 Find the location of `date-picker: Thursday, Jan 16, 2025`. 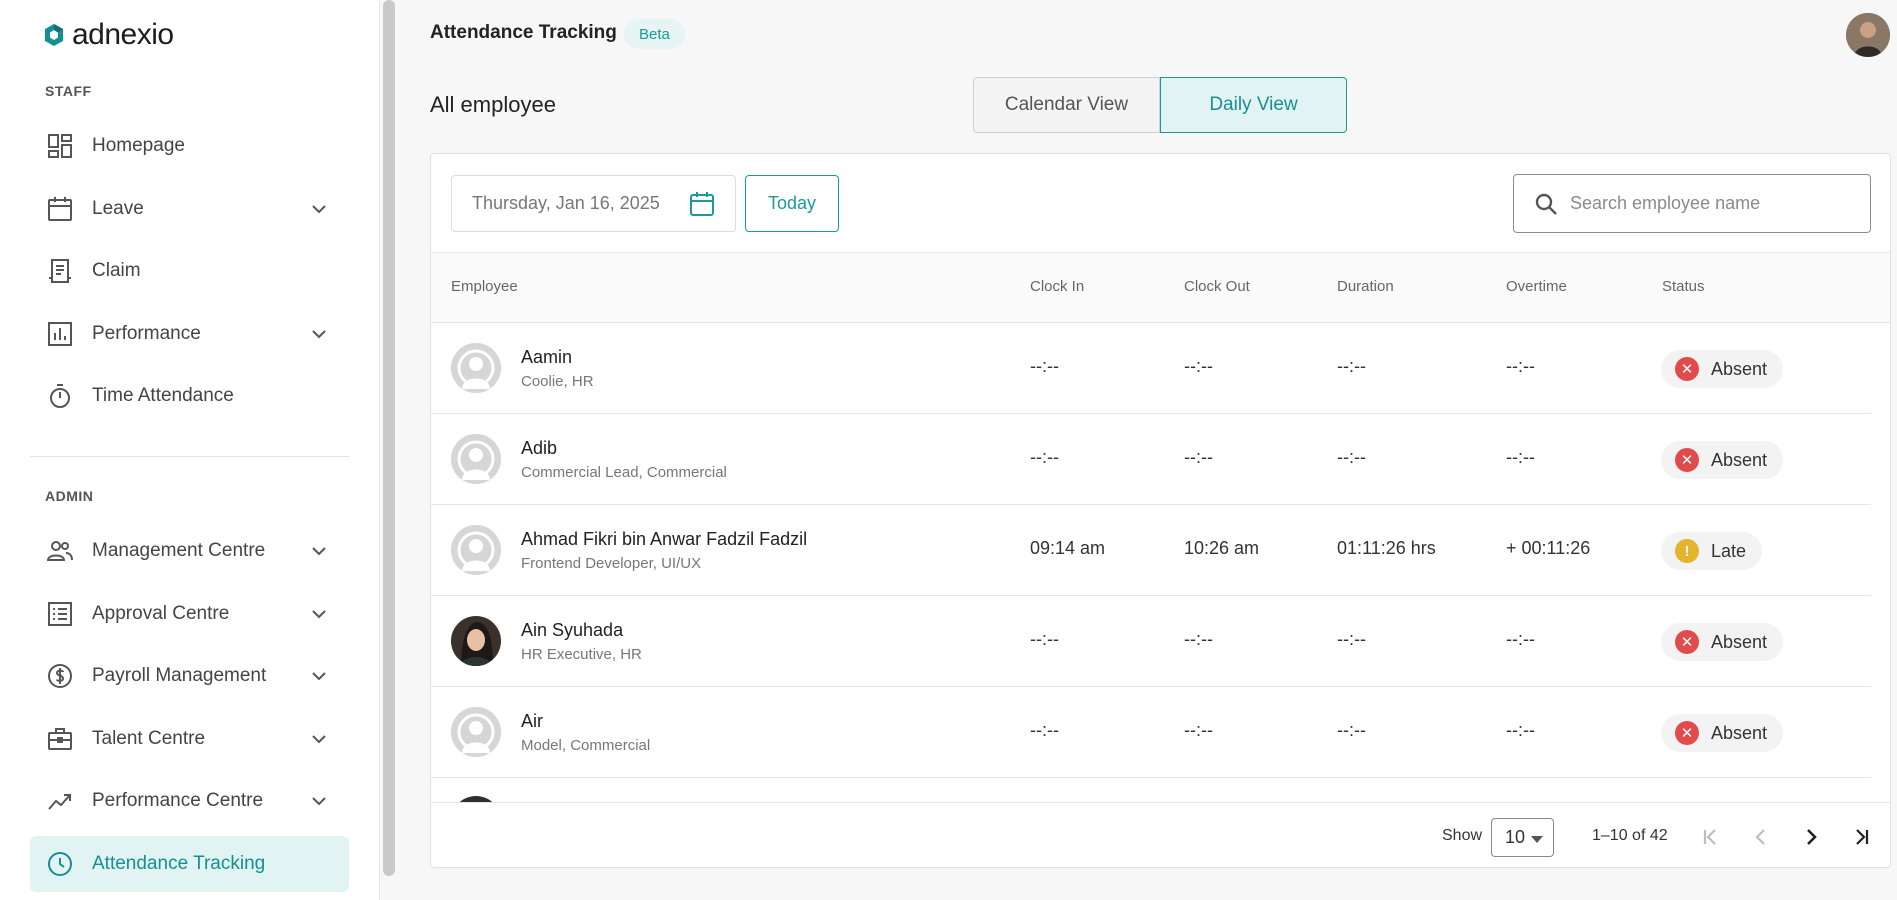

date-picker: Thursday, Jan 16, 2025 is located at coordinates (593, 203).